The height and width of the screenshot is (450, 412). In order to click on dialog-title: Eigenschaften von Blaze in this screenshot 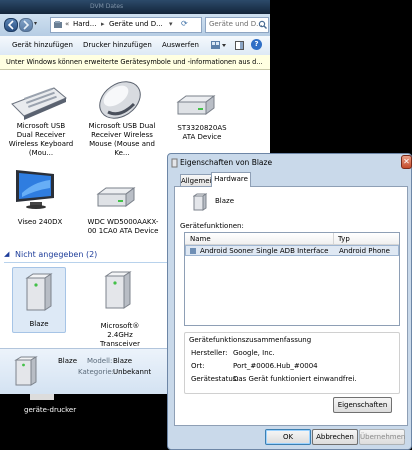, I will do `click(226, 162)`.